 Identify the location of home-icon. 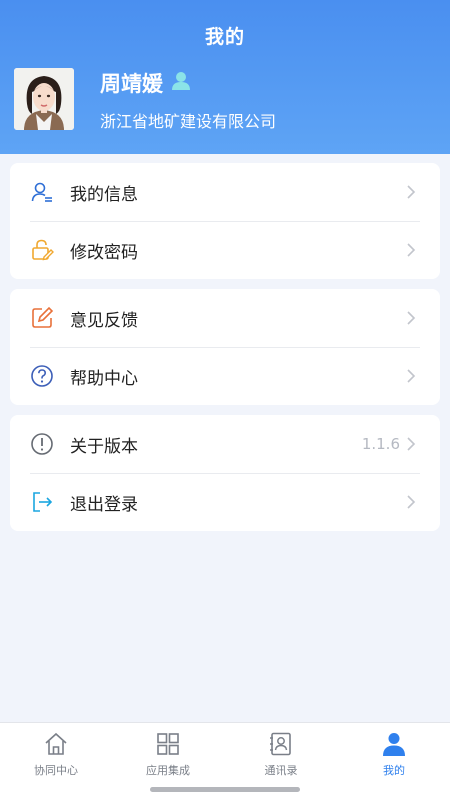
(56, 743).